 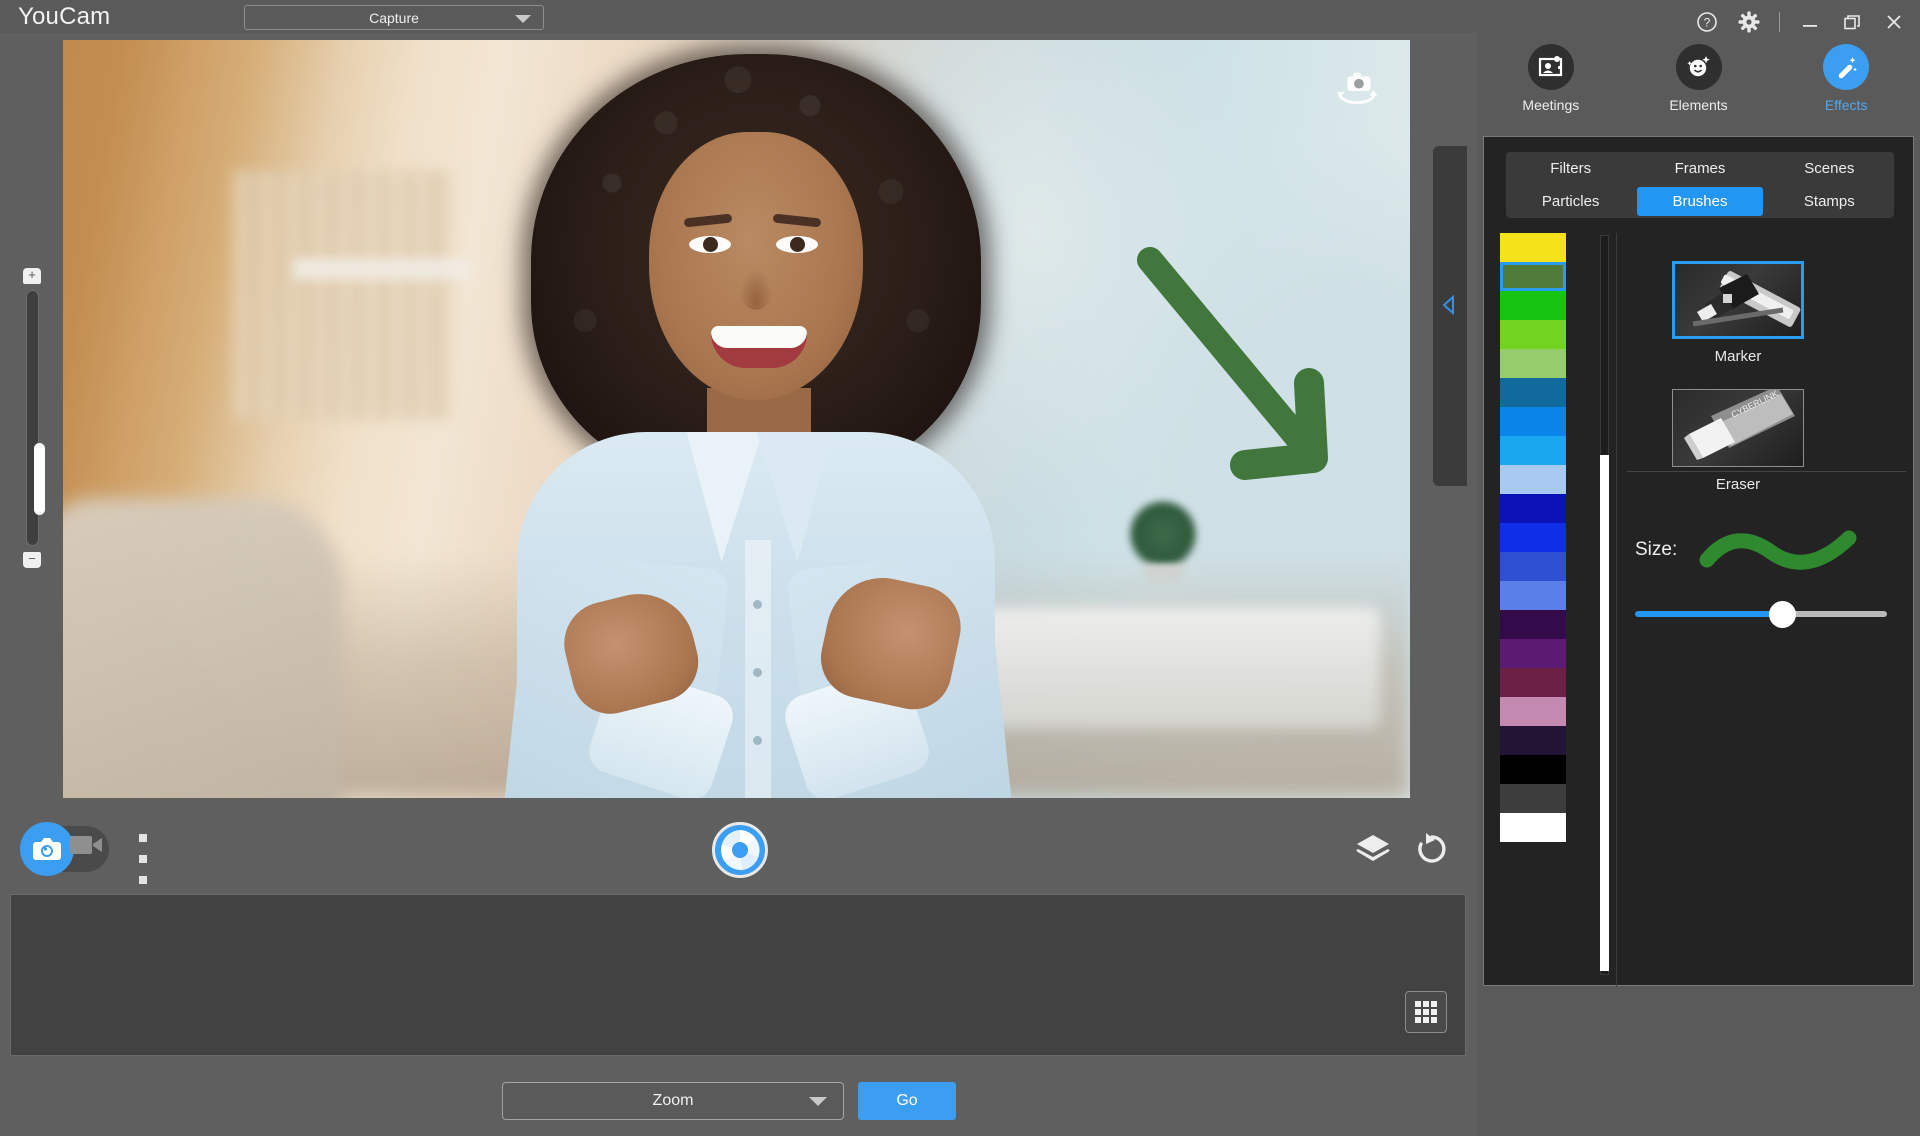 I want to click on tool-marker: Marker, so click(x=1738, y=313).